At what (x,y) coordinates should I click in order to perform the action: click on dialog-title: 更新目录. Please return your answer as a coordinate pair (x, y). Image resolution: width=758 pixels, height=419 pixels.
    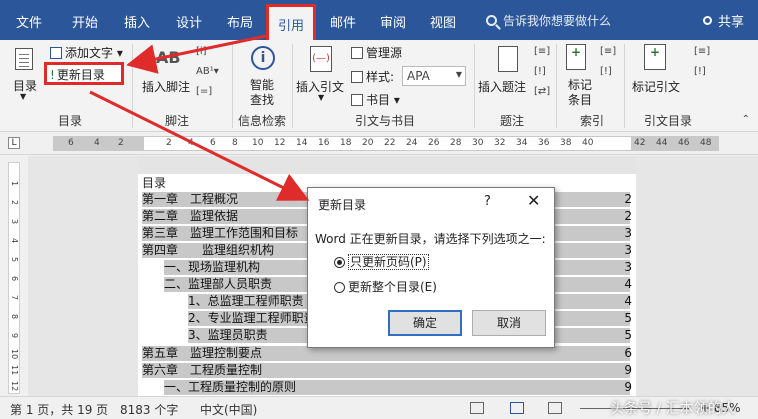
    Looking at the image, I should click on (342, 205).